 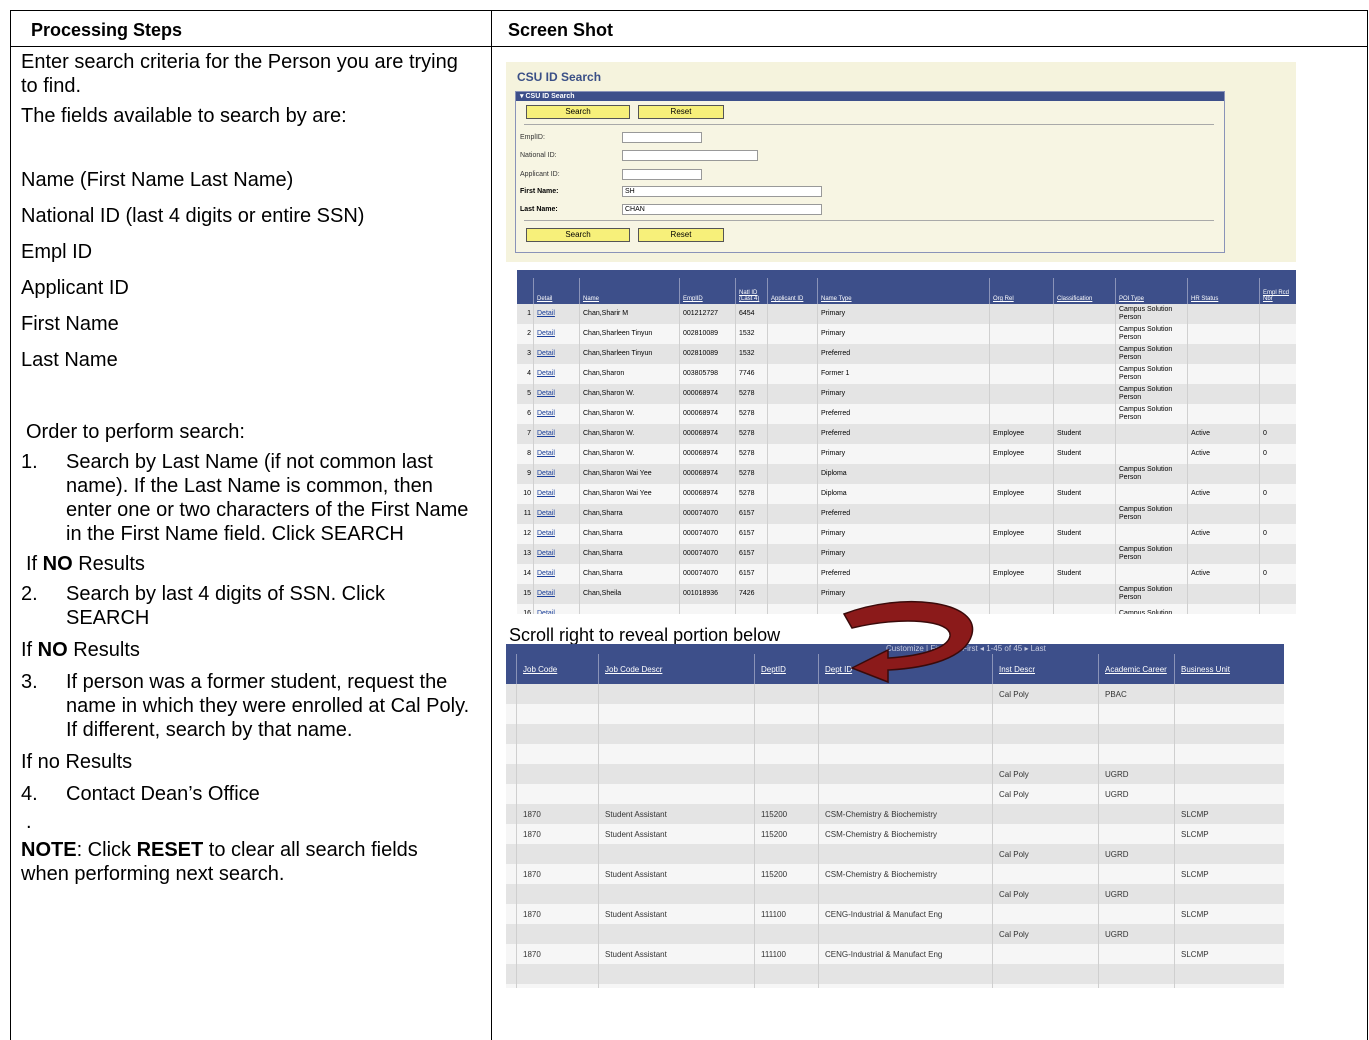 What do you see at coordinates (57, 252) in the screenshot?
I see `field-item: Empl ID` at bounding box center [57, 252].